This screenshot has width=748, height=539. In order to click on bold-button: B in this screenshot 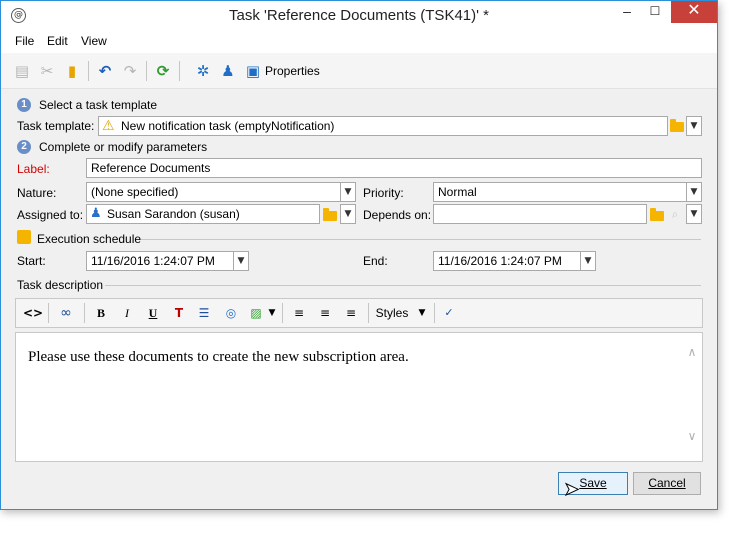, I will do `click(101, 313)`.